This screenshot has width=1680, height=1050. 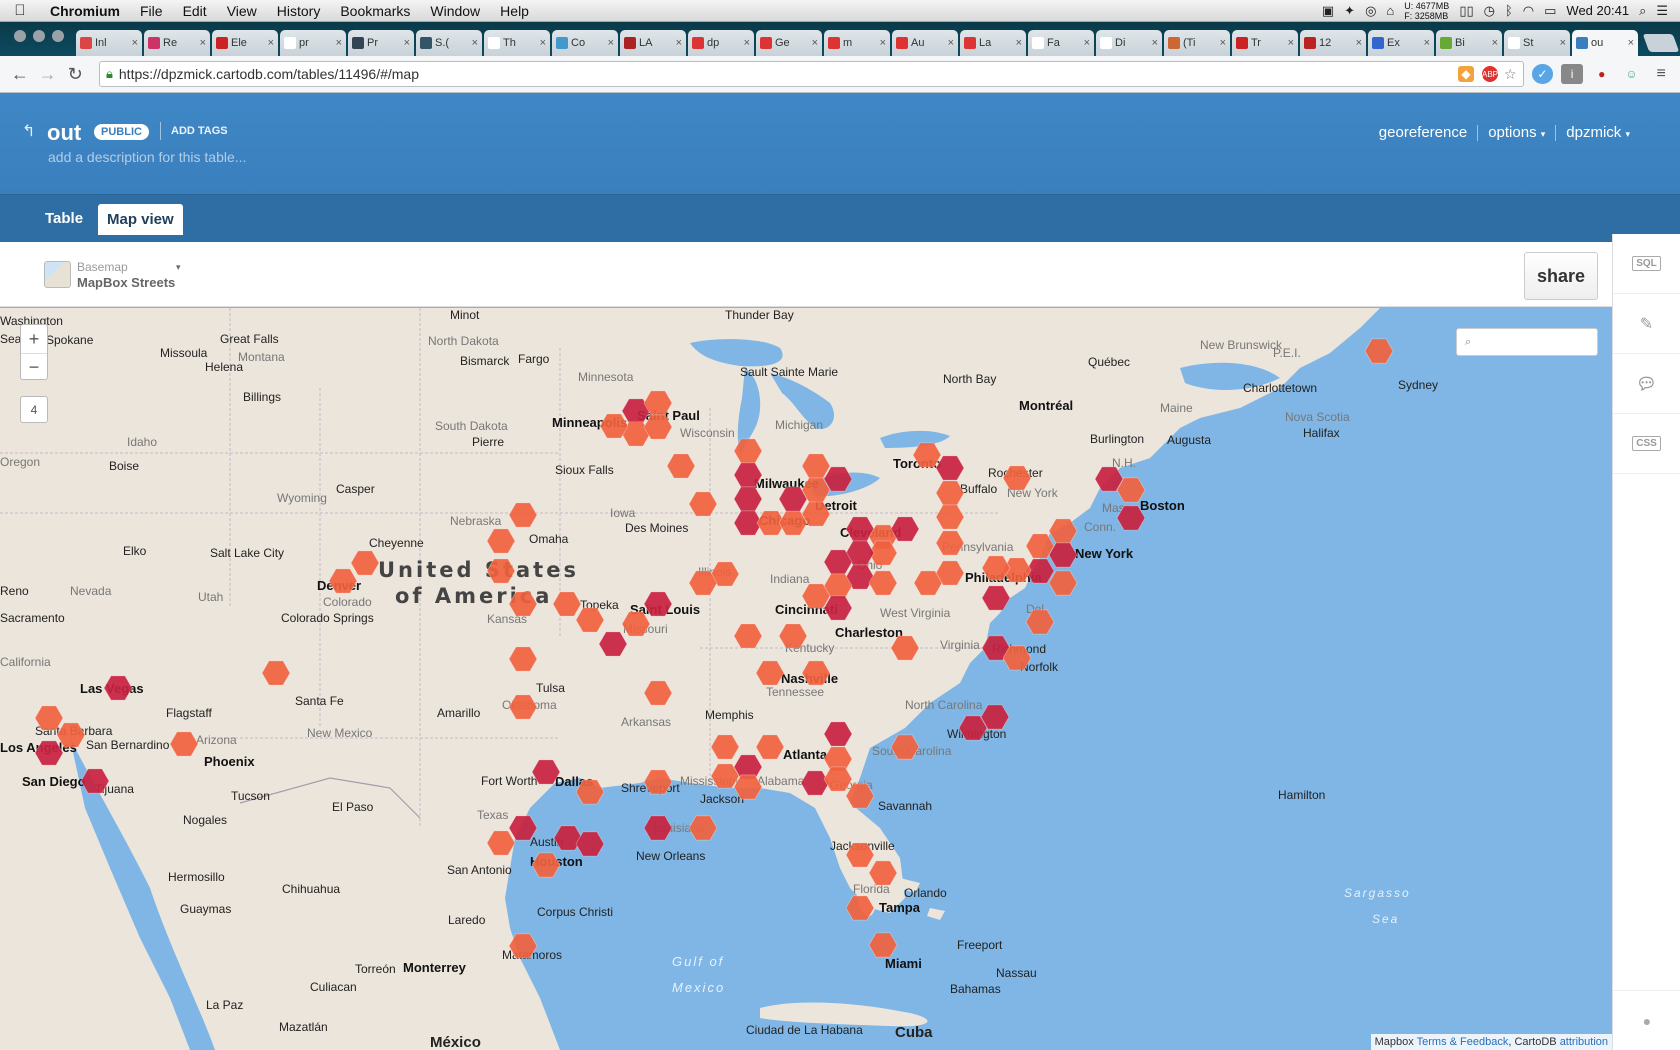 What do you see at coordinates (151, 11) in the screenshot?
I see `menu-file: File` at bounding box center [151, 11].